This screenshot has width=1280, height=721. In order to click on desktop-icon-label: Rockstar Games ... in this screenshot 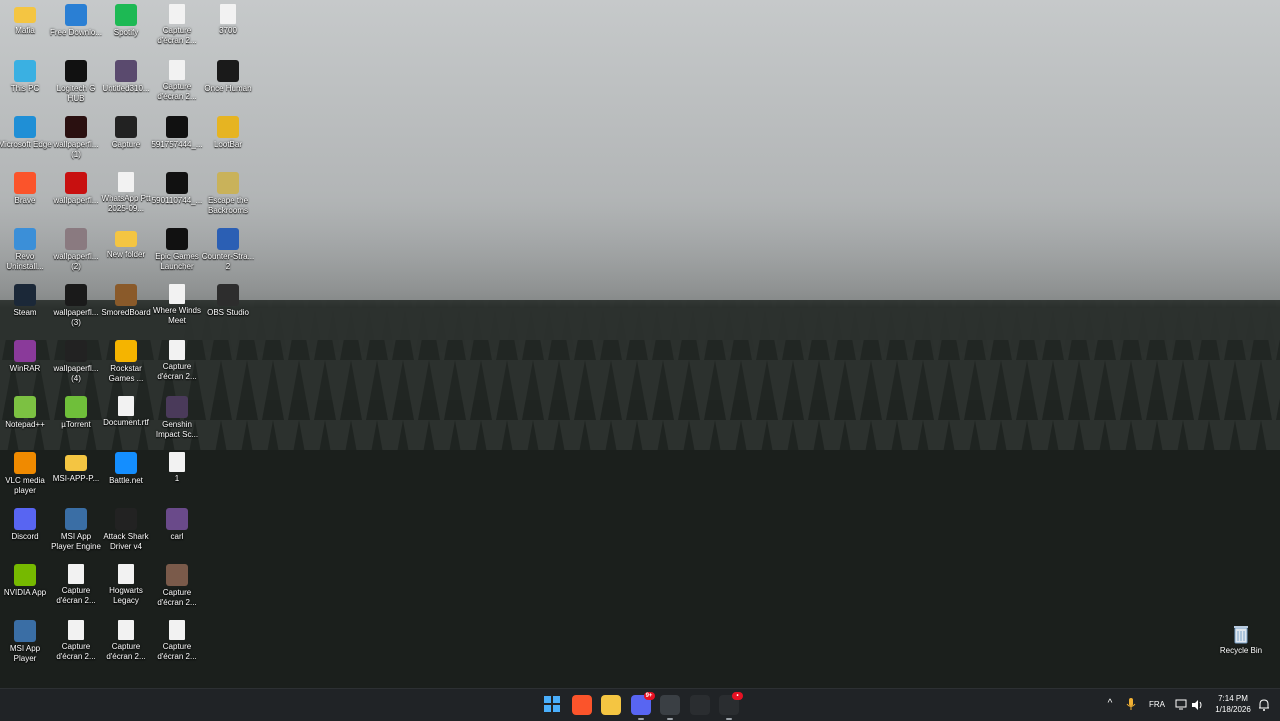, I will do `click(126, 373)`.